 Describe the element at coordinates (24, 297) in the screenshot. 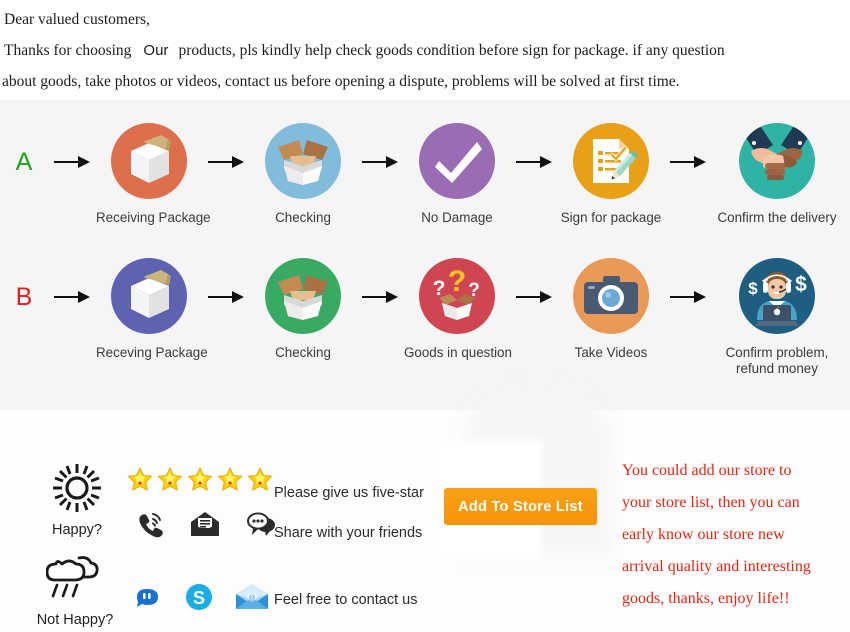

I see `row-b-letter: B` at that location.